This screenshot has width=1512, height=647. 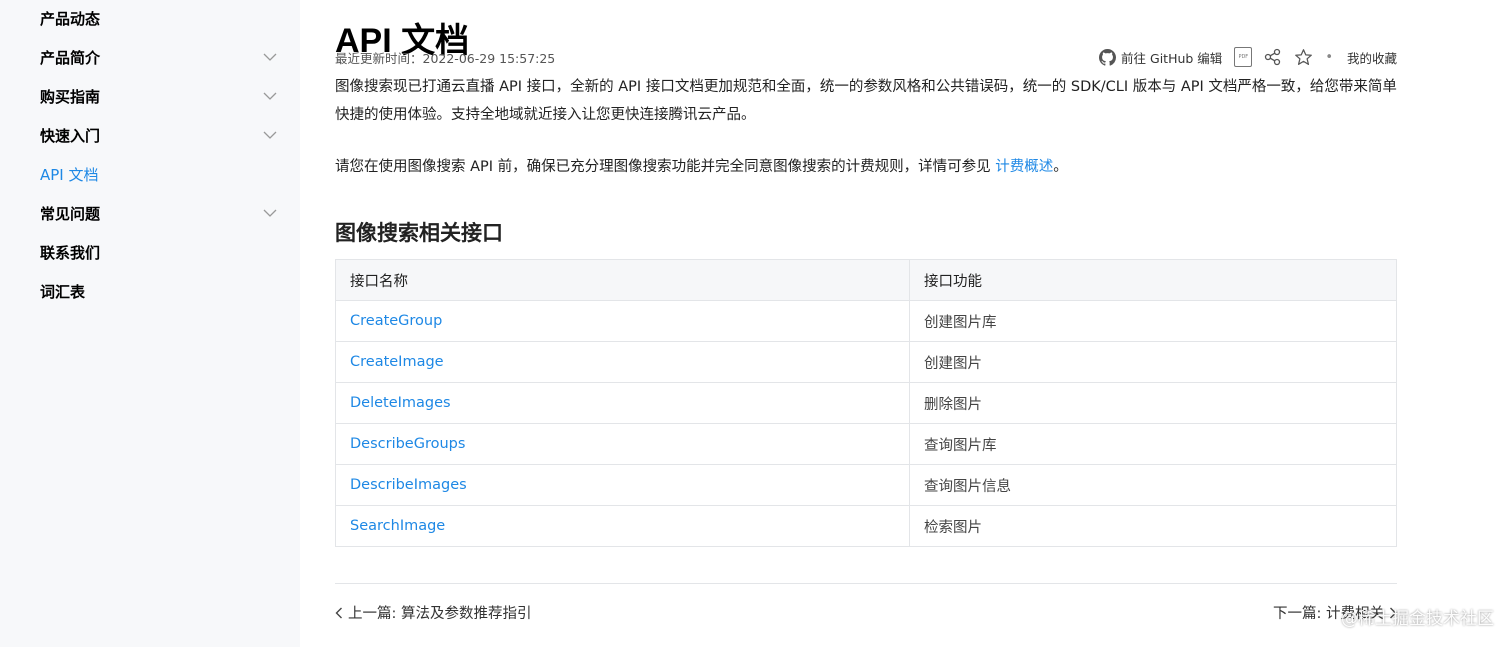 I want to click on table-row: DeleteImages 删除图片, so click(x=866, y=403).